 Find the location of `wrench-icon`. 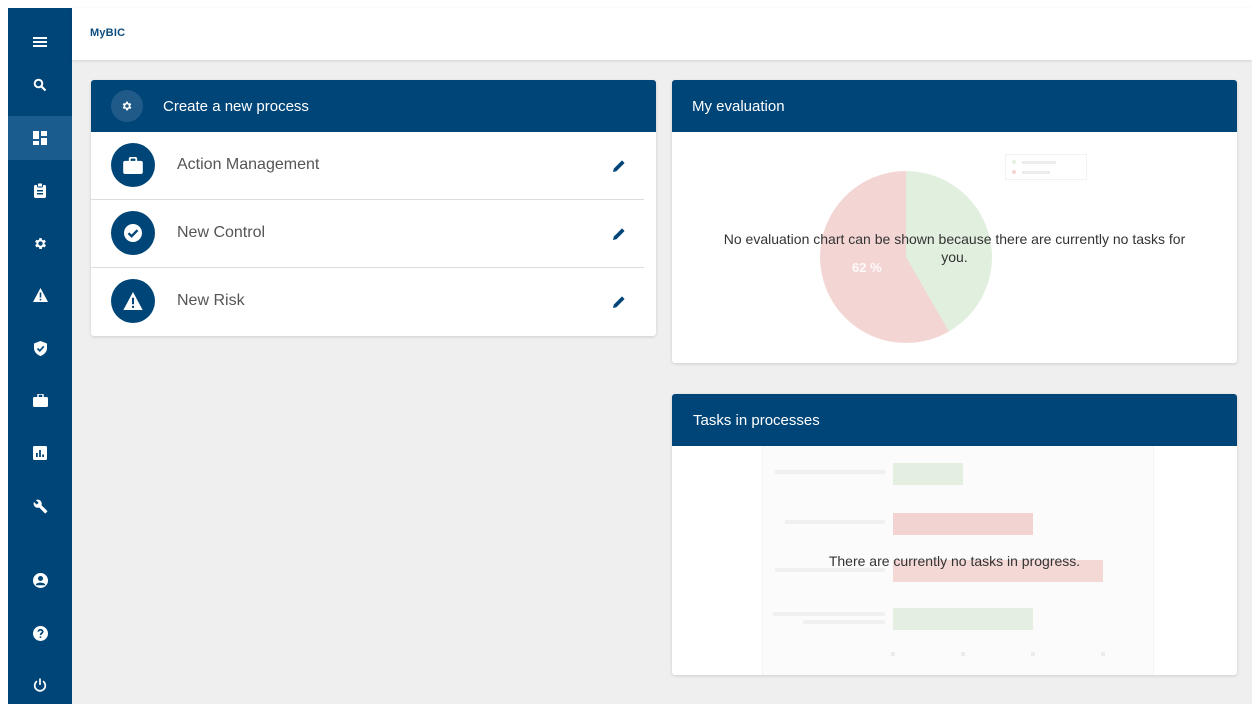

wrench-icon is located at coordinates (40, 506).